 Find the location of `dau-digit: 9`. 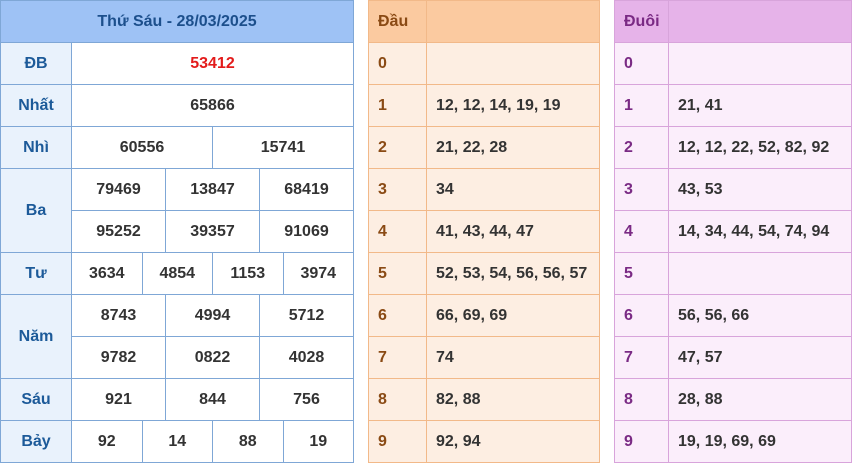

dau-digit: 9 is located at coordinates (397, 441).